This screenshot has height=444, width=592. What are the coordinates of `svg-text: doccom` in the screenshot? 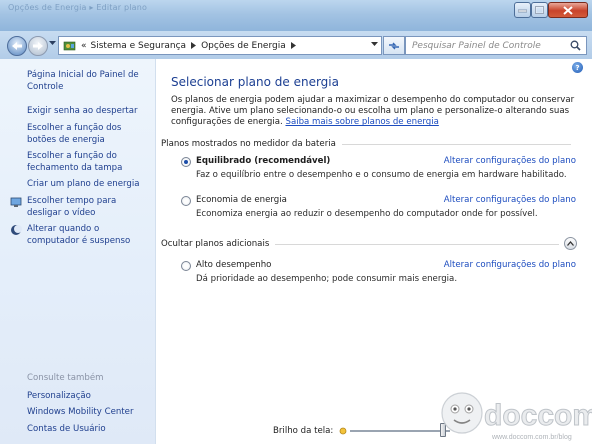 It's located at (538, 415).